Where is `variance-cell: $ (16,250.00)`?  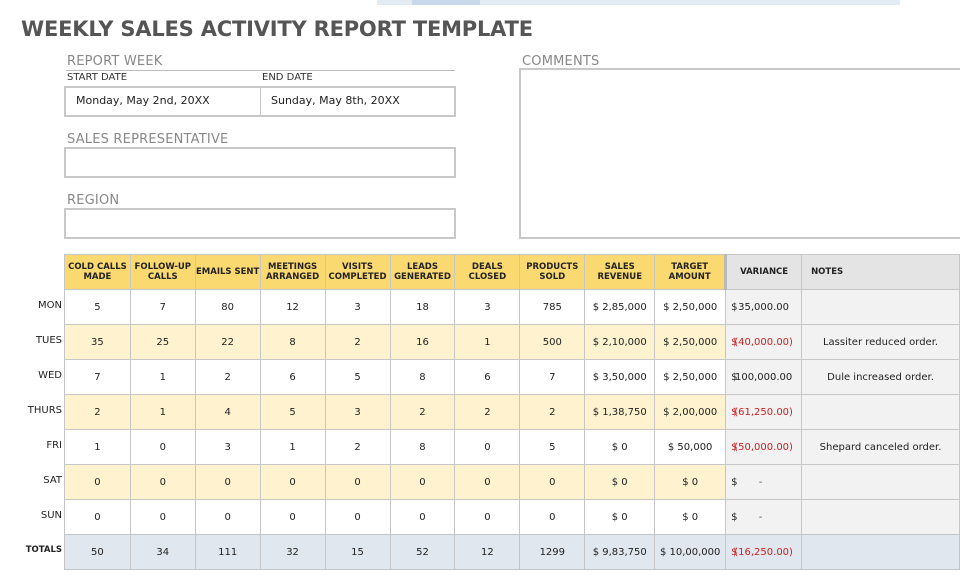 variance-cell: $ (16,250.00) is located at coordinates (764, 552).